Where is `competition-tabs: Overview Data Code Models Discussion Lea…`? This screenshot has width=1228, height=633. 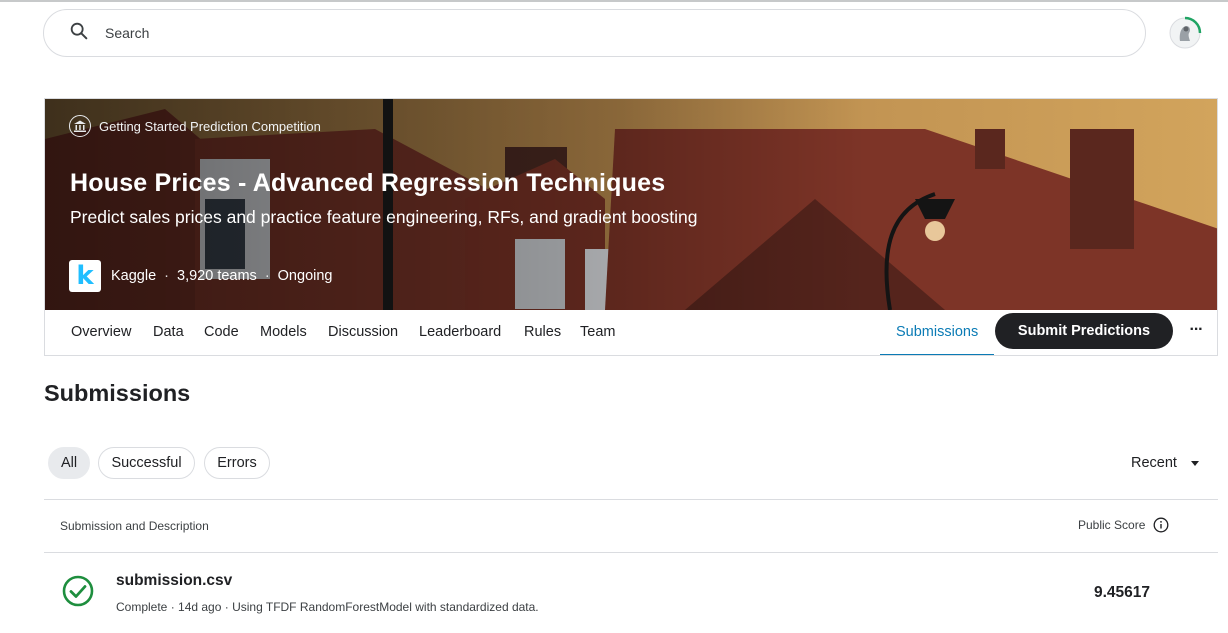
competition-tabs: Overview Data Code Models Discussion Lea… is located at coordinates (631, 332).